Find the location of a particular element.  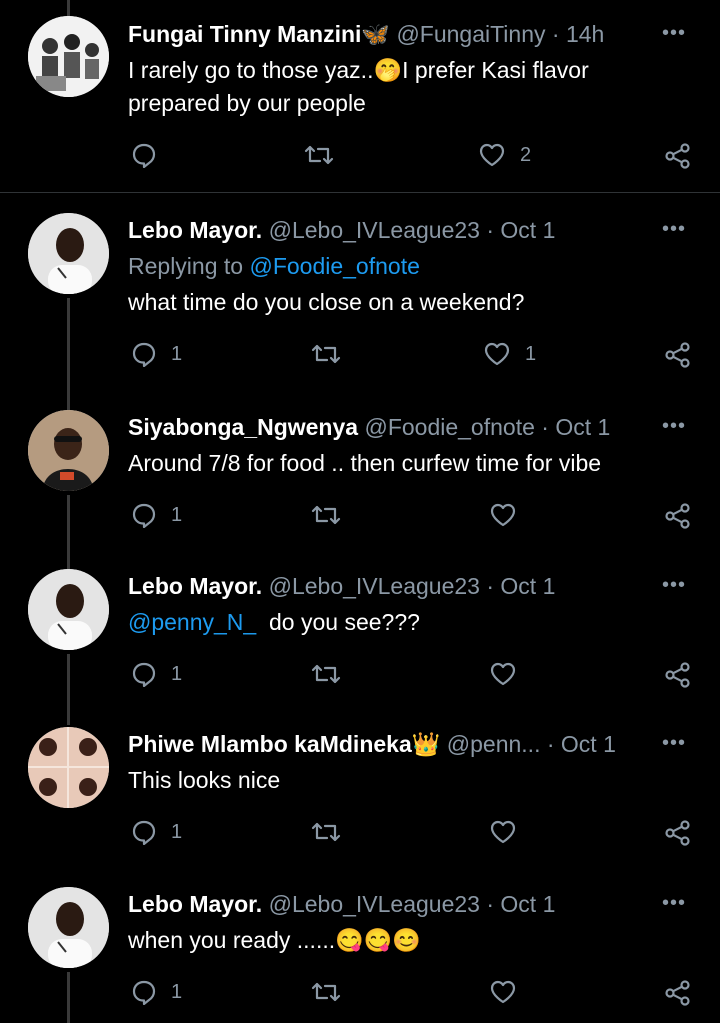

tweet-header: Lebo Mayor. @Lebo_IVLeague23 · Oct 1 is located at coordinates (341, 230).